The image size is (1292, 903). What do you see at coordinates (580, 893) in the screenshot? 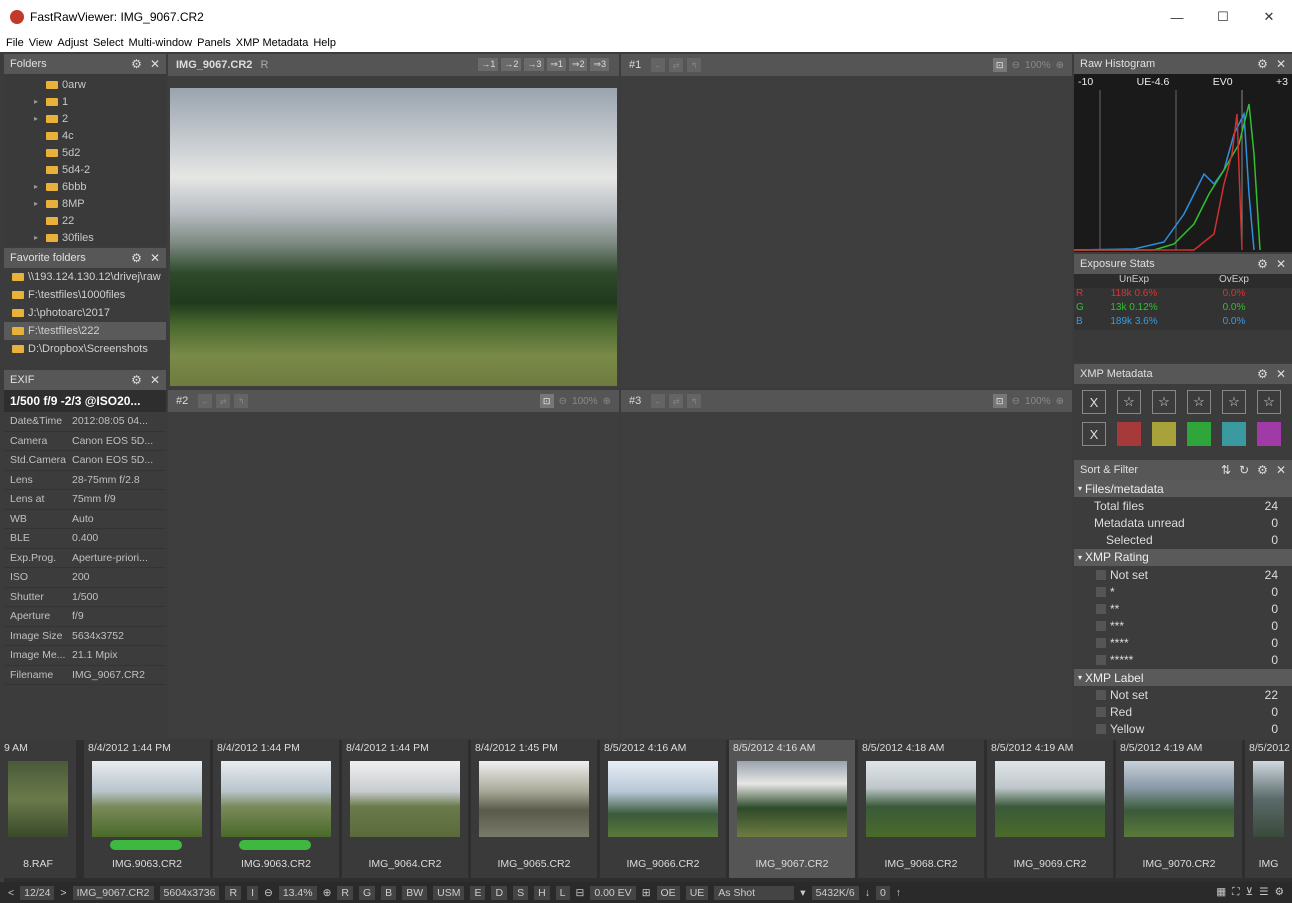
I see `ev-minus-icon: ⊟` at bounding box center [580, 893].